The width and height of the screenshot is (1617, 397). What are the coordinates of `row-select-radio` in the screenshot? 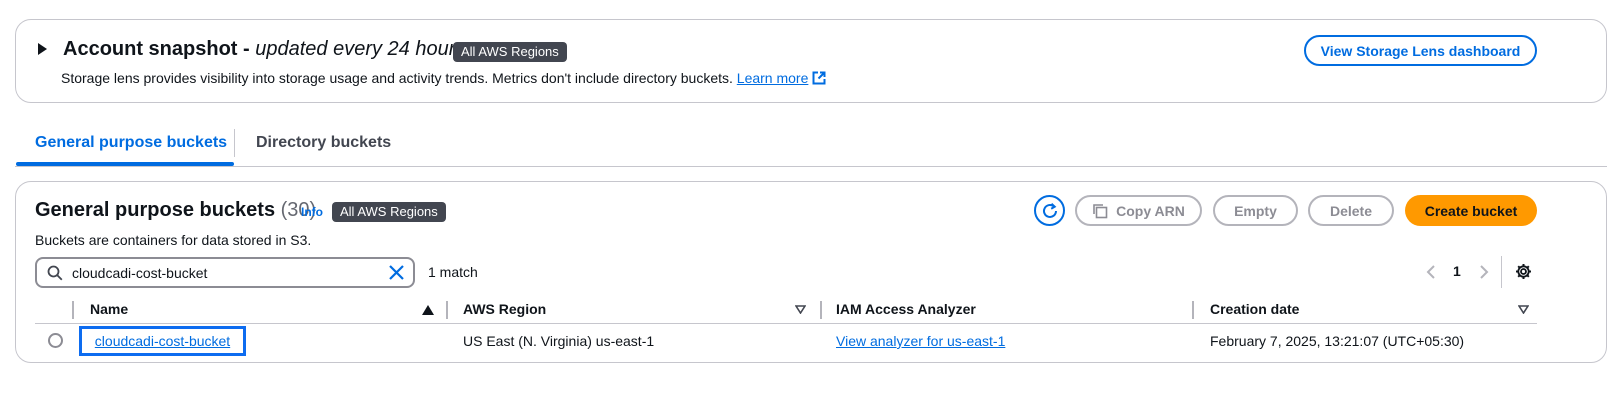 It's located at (55, 340).